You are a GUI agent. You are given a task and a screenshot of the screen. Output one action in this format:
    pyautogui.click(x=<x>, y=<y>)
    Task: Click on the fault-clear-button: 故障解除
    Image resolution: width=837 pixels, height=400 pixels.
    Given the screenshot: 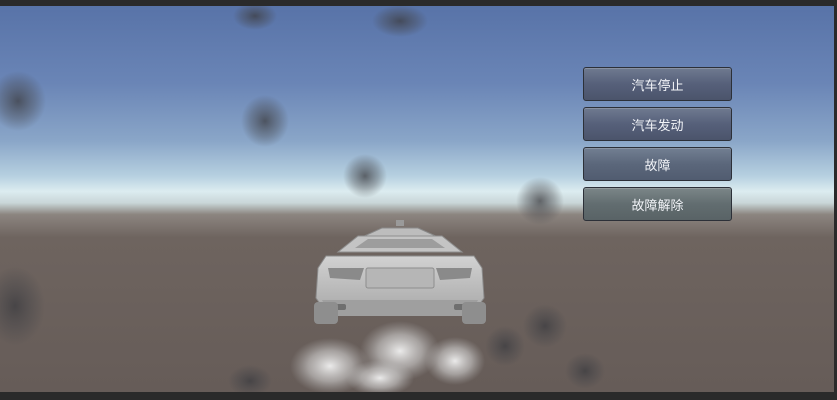 What is the action you would take?
    pyautogui.click(x=657, y=204)
    